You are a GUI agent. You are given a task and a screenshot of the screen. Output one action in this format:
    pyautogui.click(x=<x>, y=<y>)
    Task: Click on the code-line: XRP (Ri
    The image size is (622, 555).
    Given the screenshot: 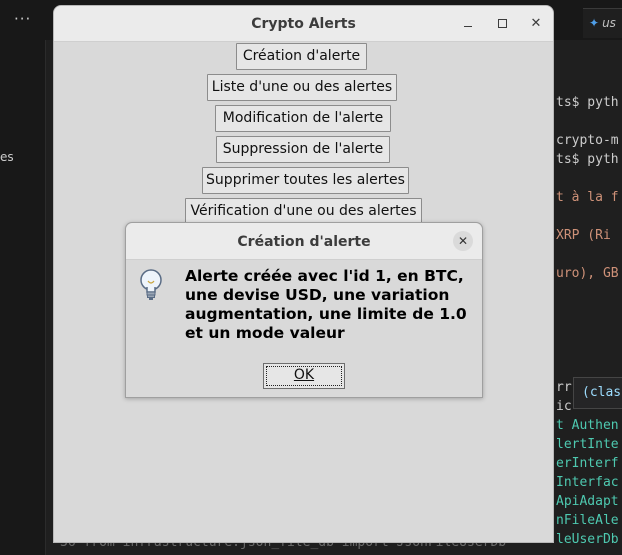 What is the action you would take?
    pyautogui.click(x=583, y=235)
    